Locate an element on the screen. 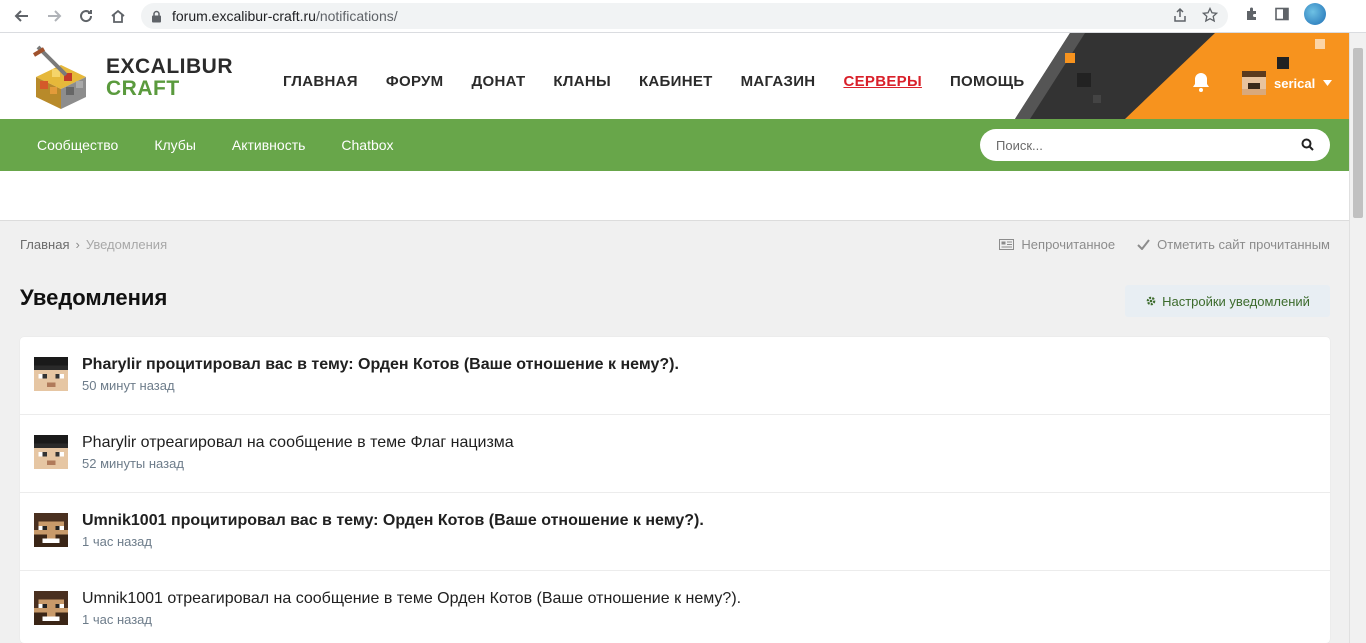 The image size is (1366, 643). notification-settings-button: Настройки уведомлений is located at coordinates (1227, 301).